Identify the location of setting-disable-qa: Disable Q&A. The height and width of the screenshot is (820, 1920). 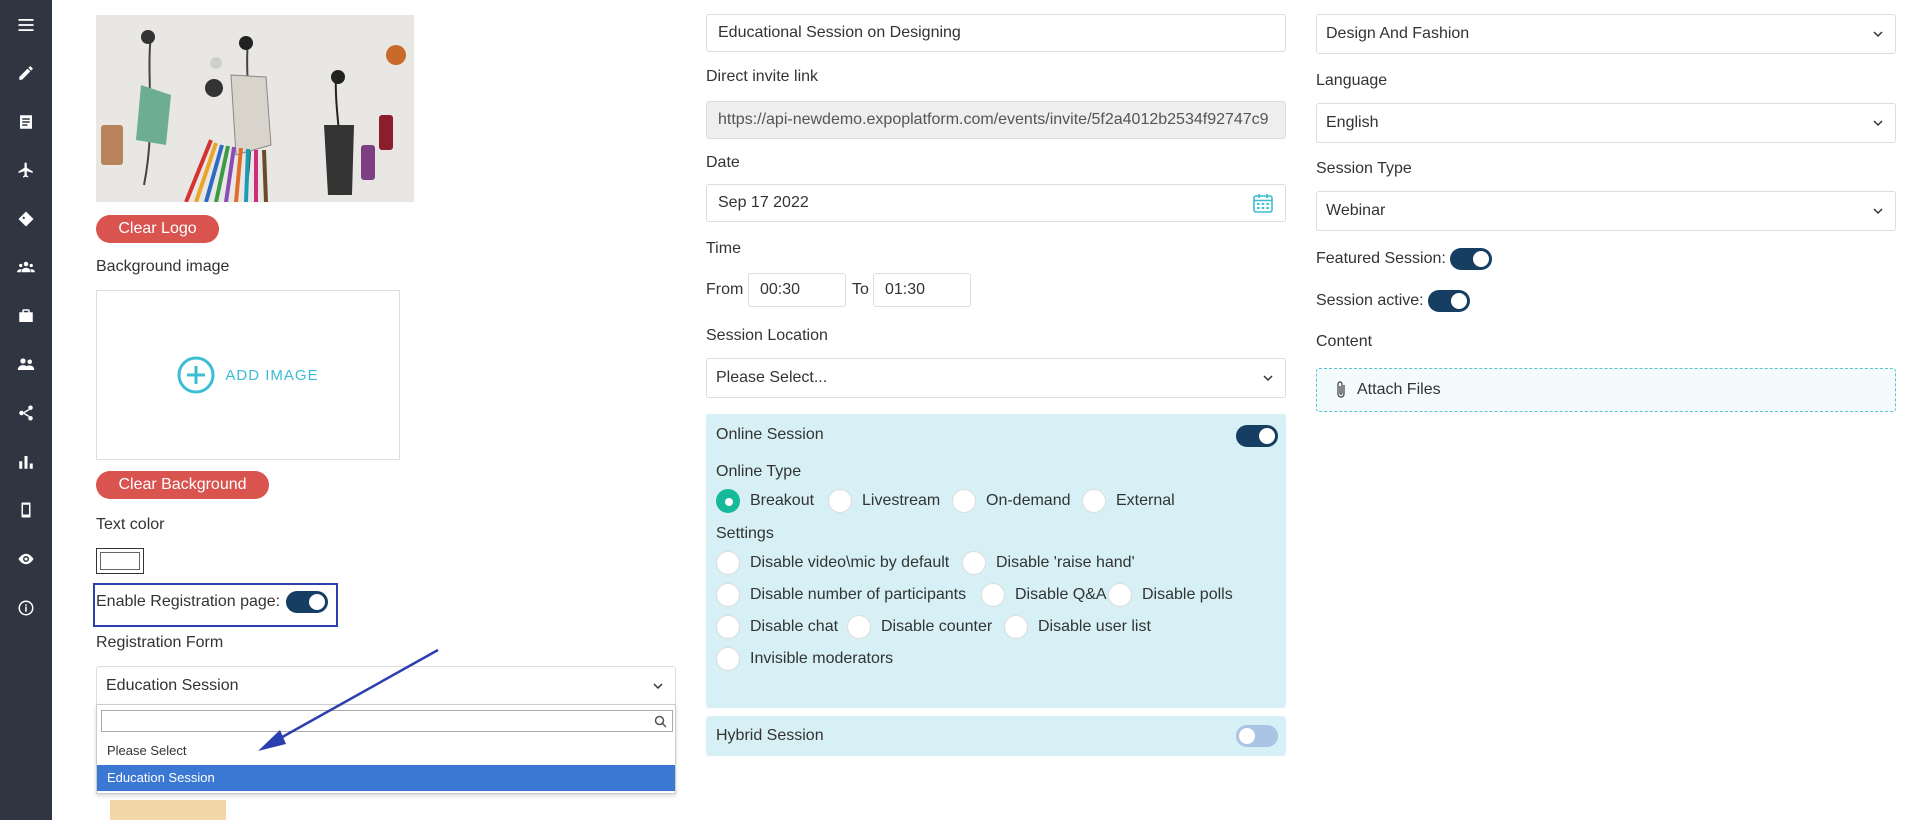
(1044, 595).